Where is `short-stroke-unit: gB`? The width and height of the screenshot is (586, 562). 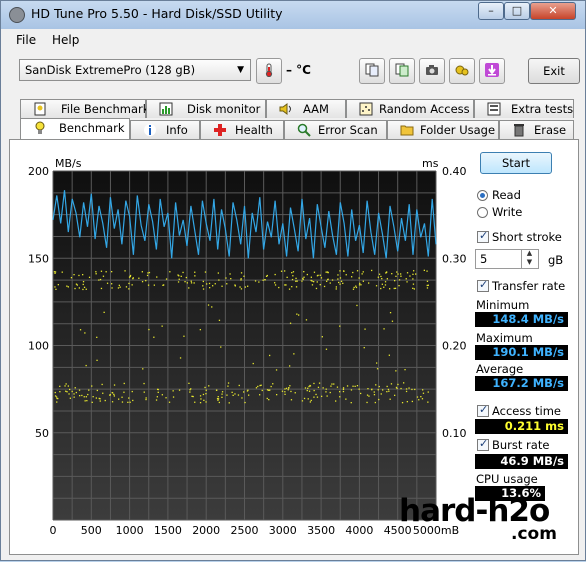
short-stroke-unit: gB is located at coordinates (556, 260).